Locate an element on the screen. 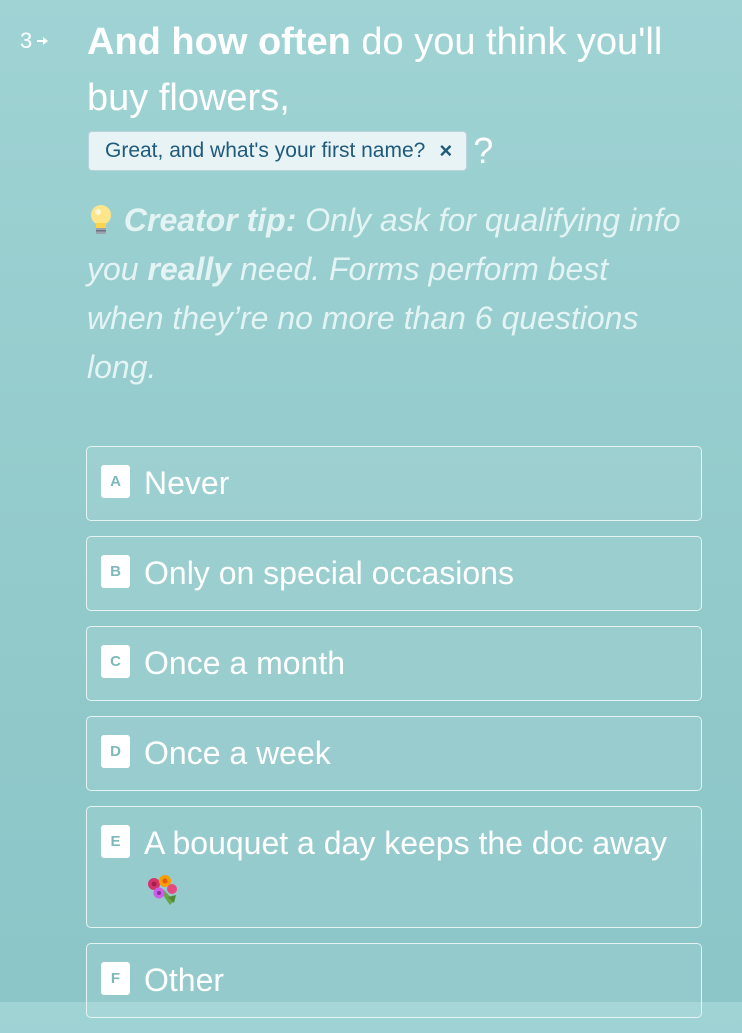  option-key: D is located at coordinates (115, 751).